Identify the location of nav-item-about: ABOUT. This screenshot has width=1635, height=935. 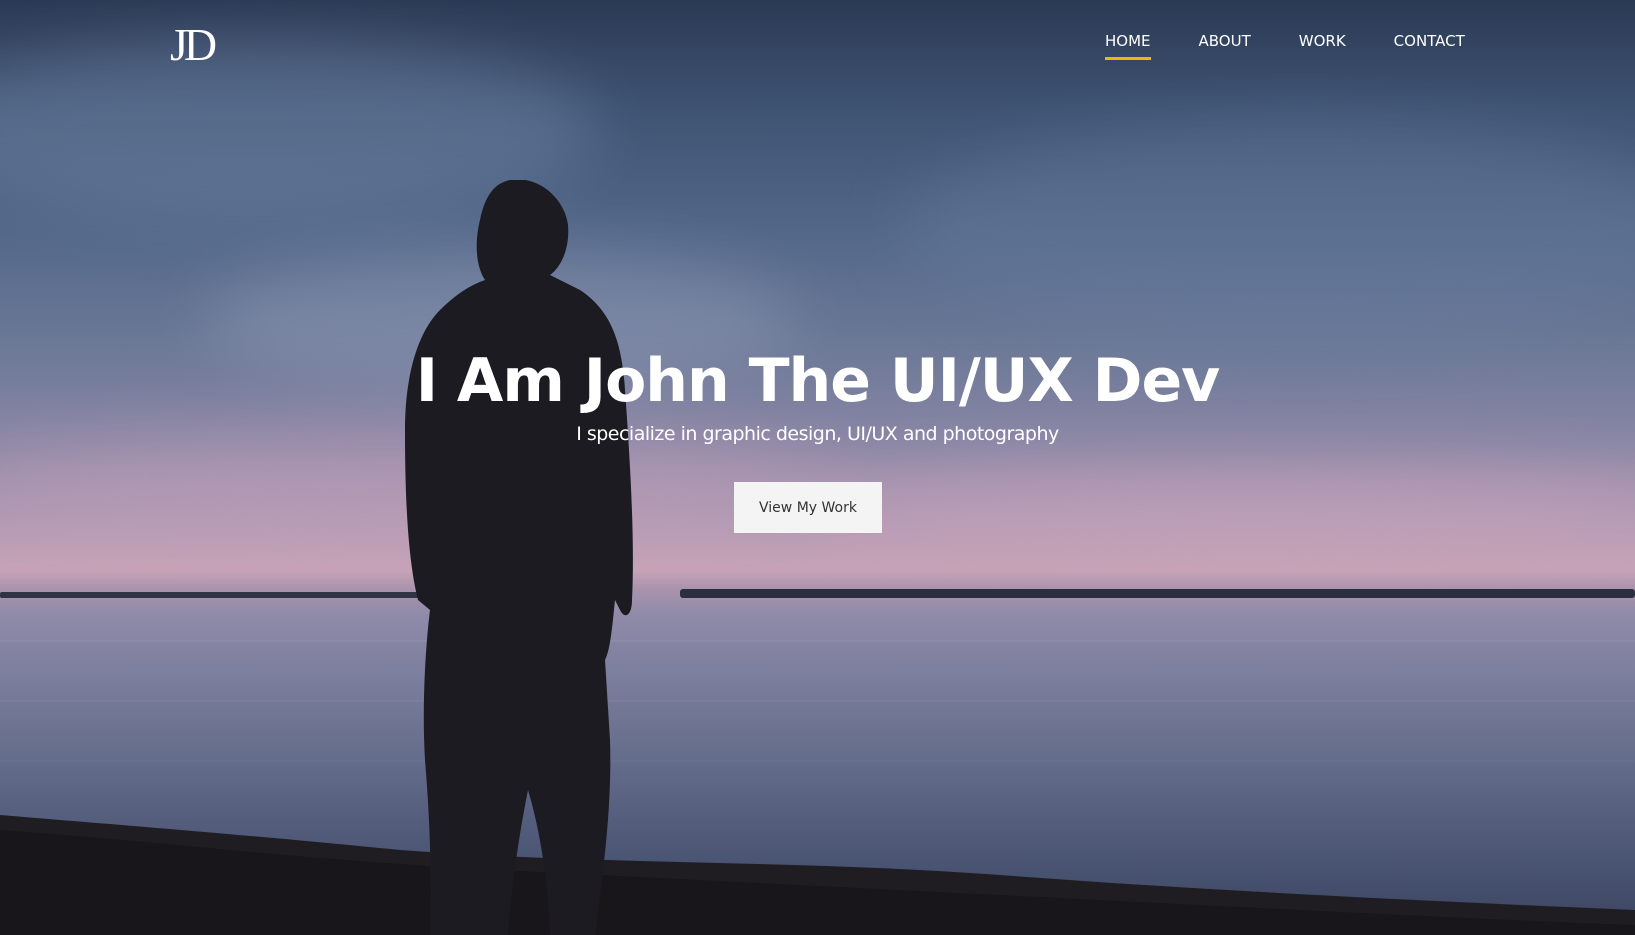
(1225, 46).